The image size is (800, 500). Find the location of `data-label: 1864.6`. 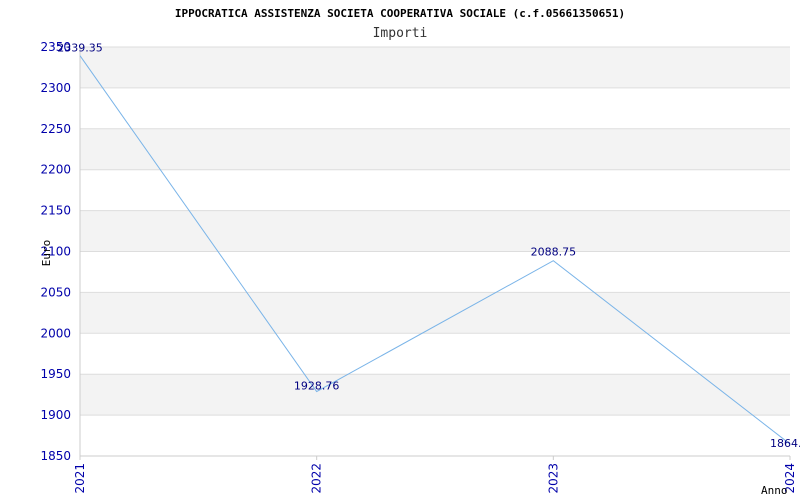

data-label: 1864.6 is located at coordinates (785, 443).